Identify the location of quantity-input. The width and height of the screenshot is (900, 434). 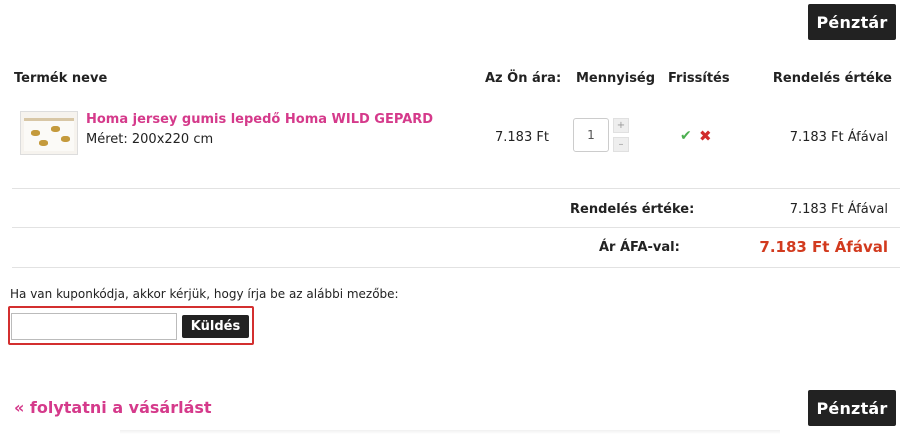
(591, 135).